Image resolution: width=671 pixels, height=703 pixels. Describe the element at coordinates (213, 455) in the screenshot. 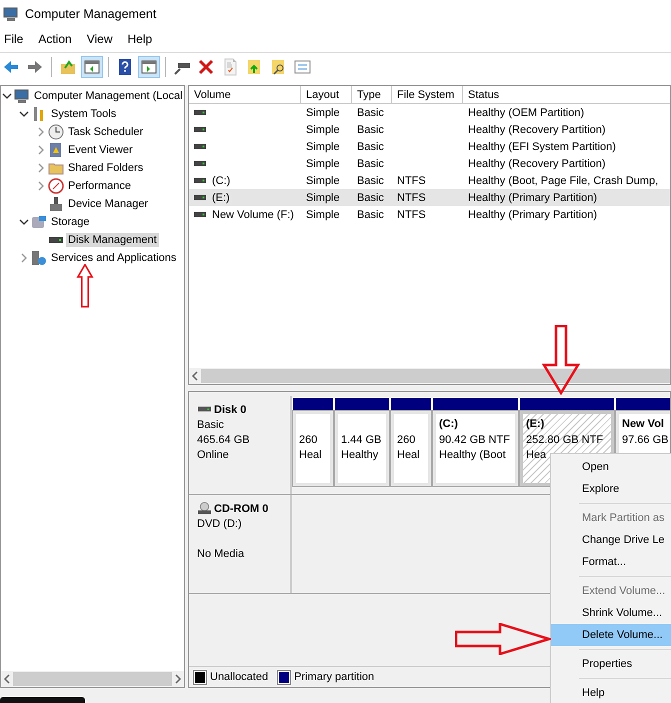

I see `disk-detail: Online` at that location.